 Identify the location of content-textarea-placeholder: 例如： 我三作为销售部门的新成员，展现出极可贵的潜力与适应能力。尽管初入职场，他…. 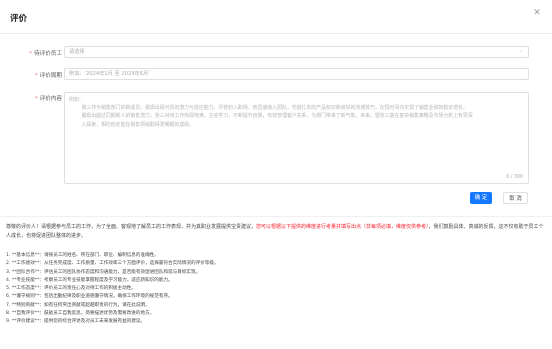
(271, 112).